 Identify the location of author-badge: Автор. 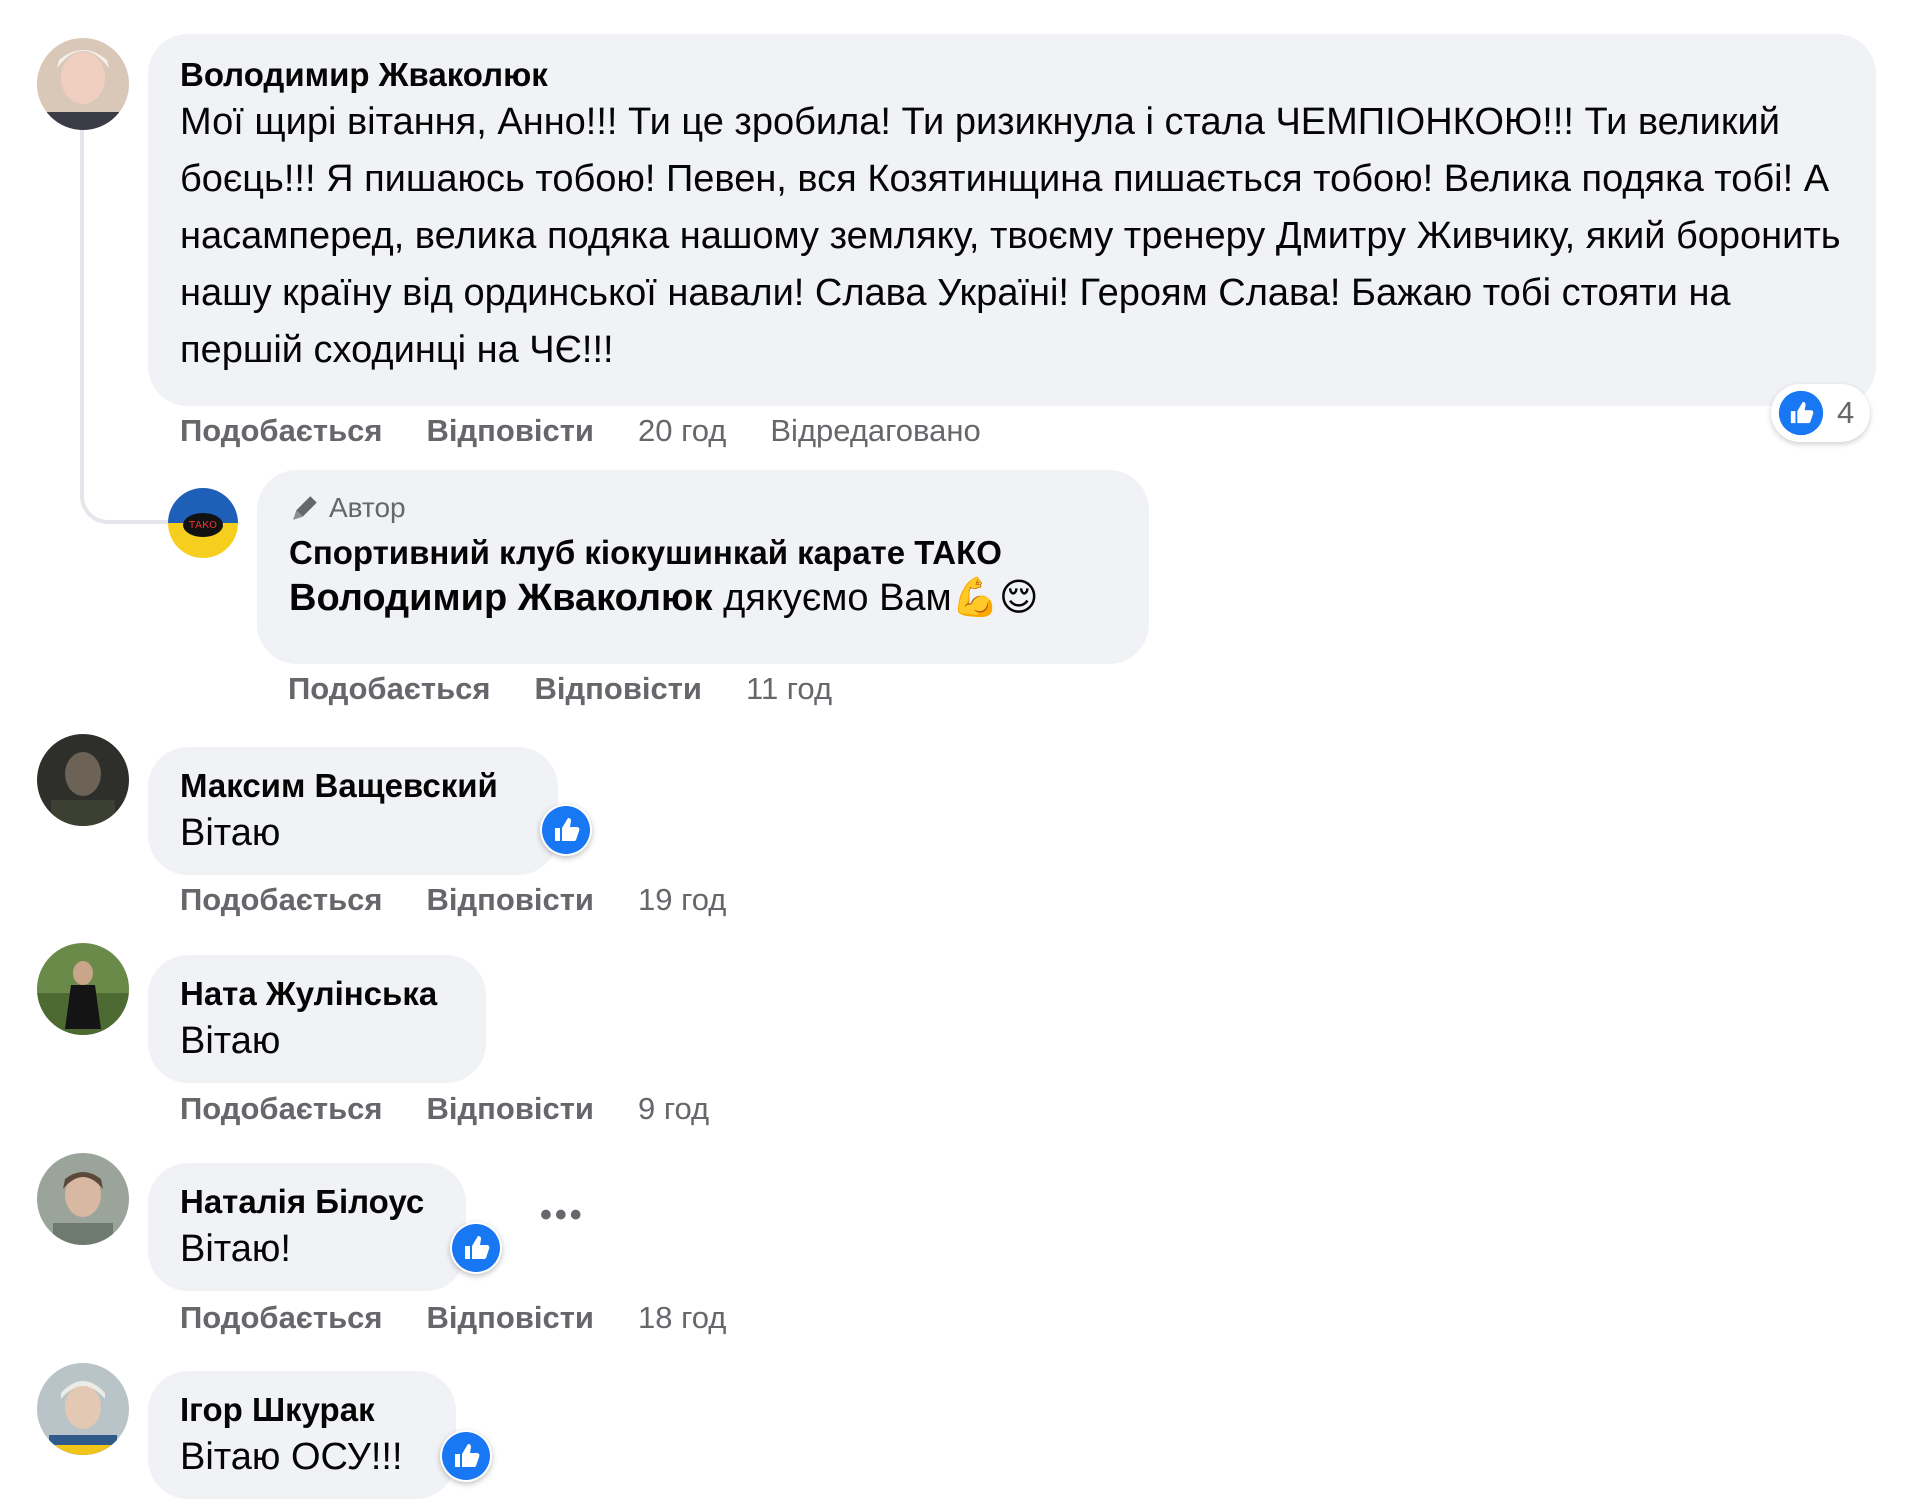
(703, 508).